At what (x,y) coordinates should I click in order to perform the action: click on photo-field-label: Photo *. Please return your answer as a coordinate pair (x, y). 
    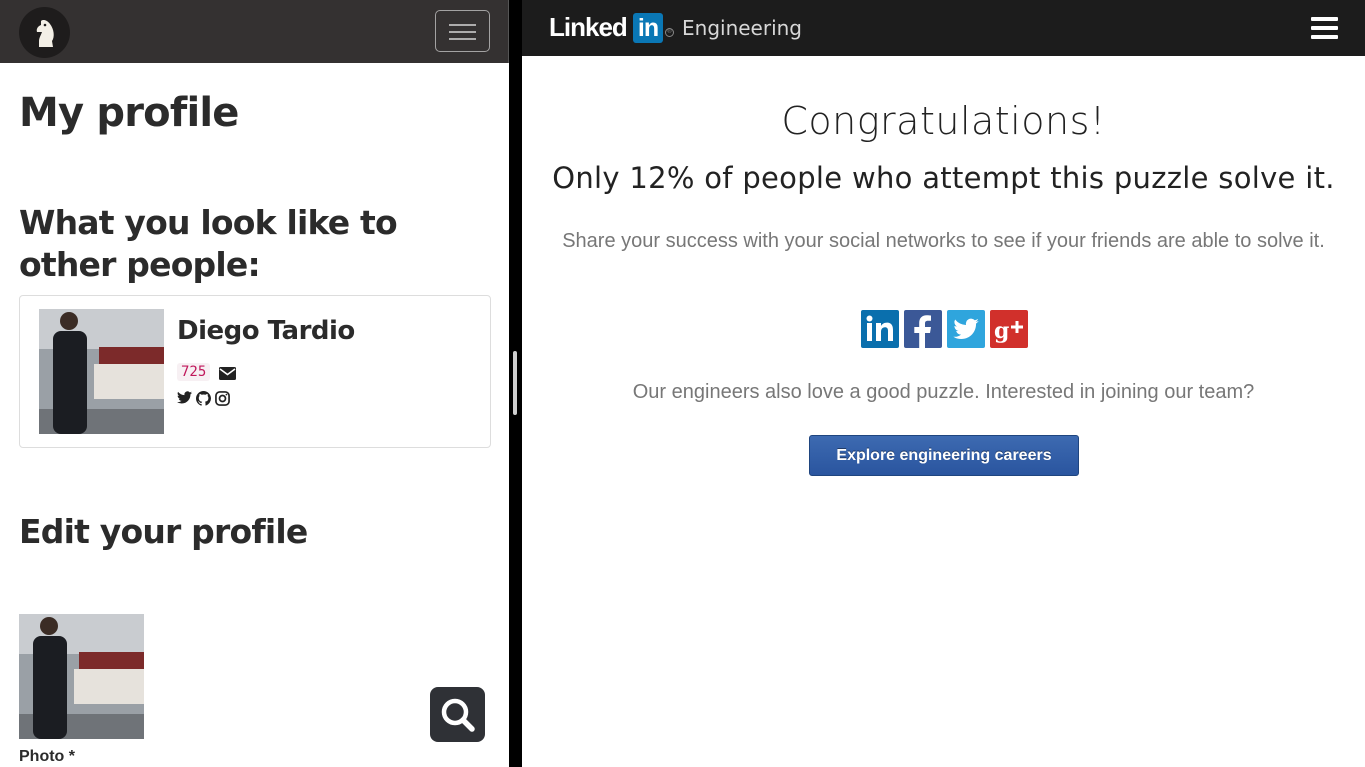
    Looking at the image, I should click on (47, 756).